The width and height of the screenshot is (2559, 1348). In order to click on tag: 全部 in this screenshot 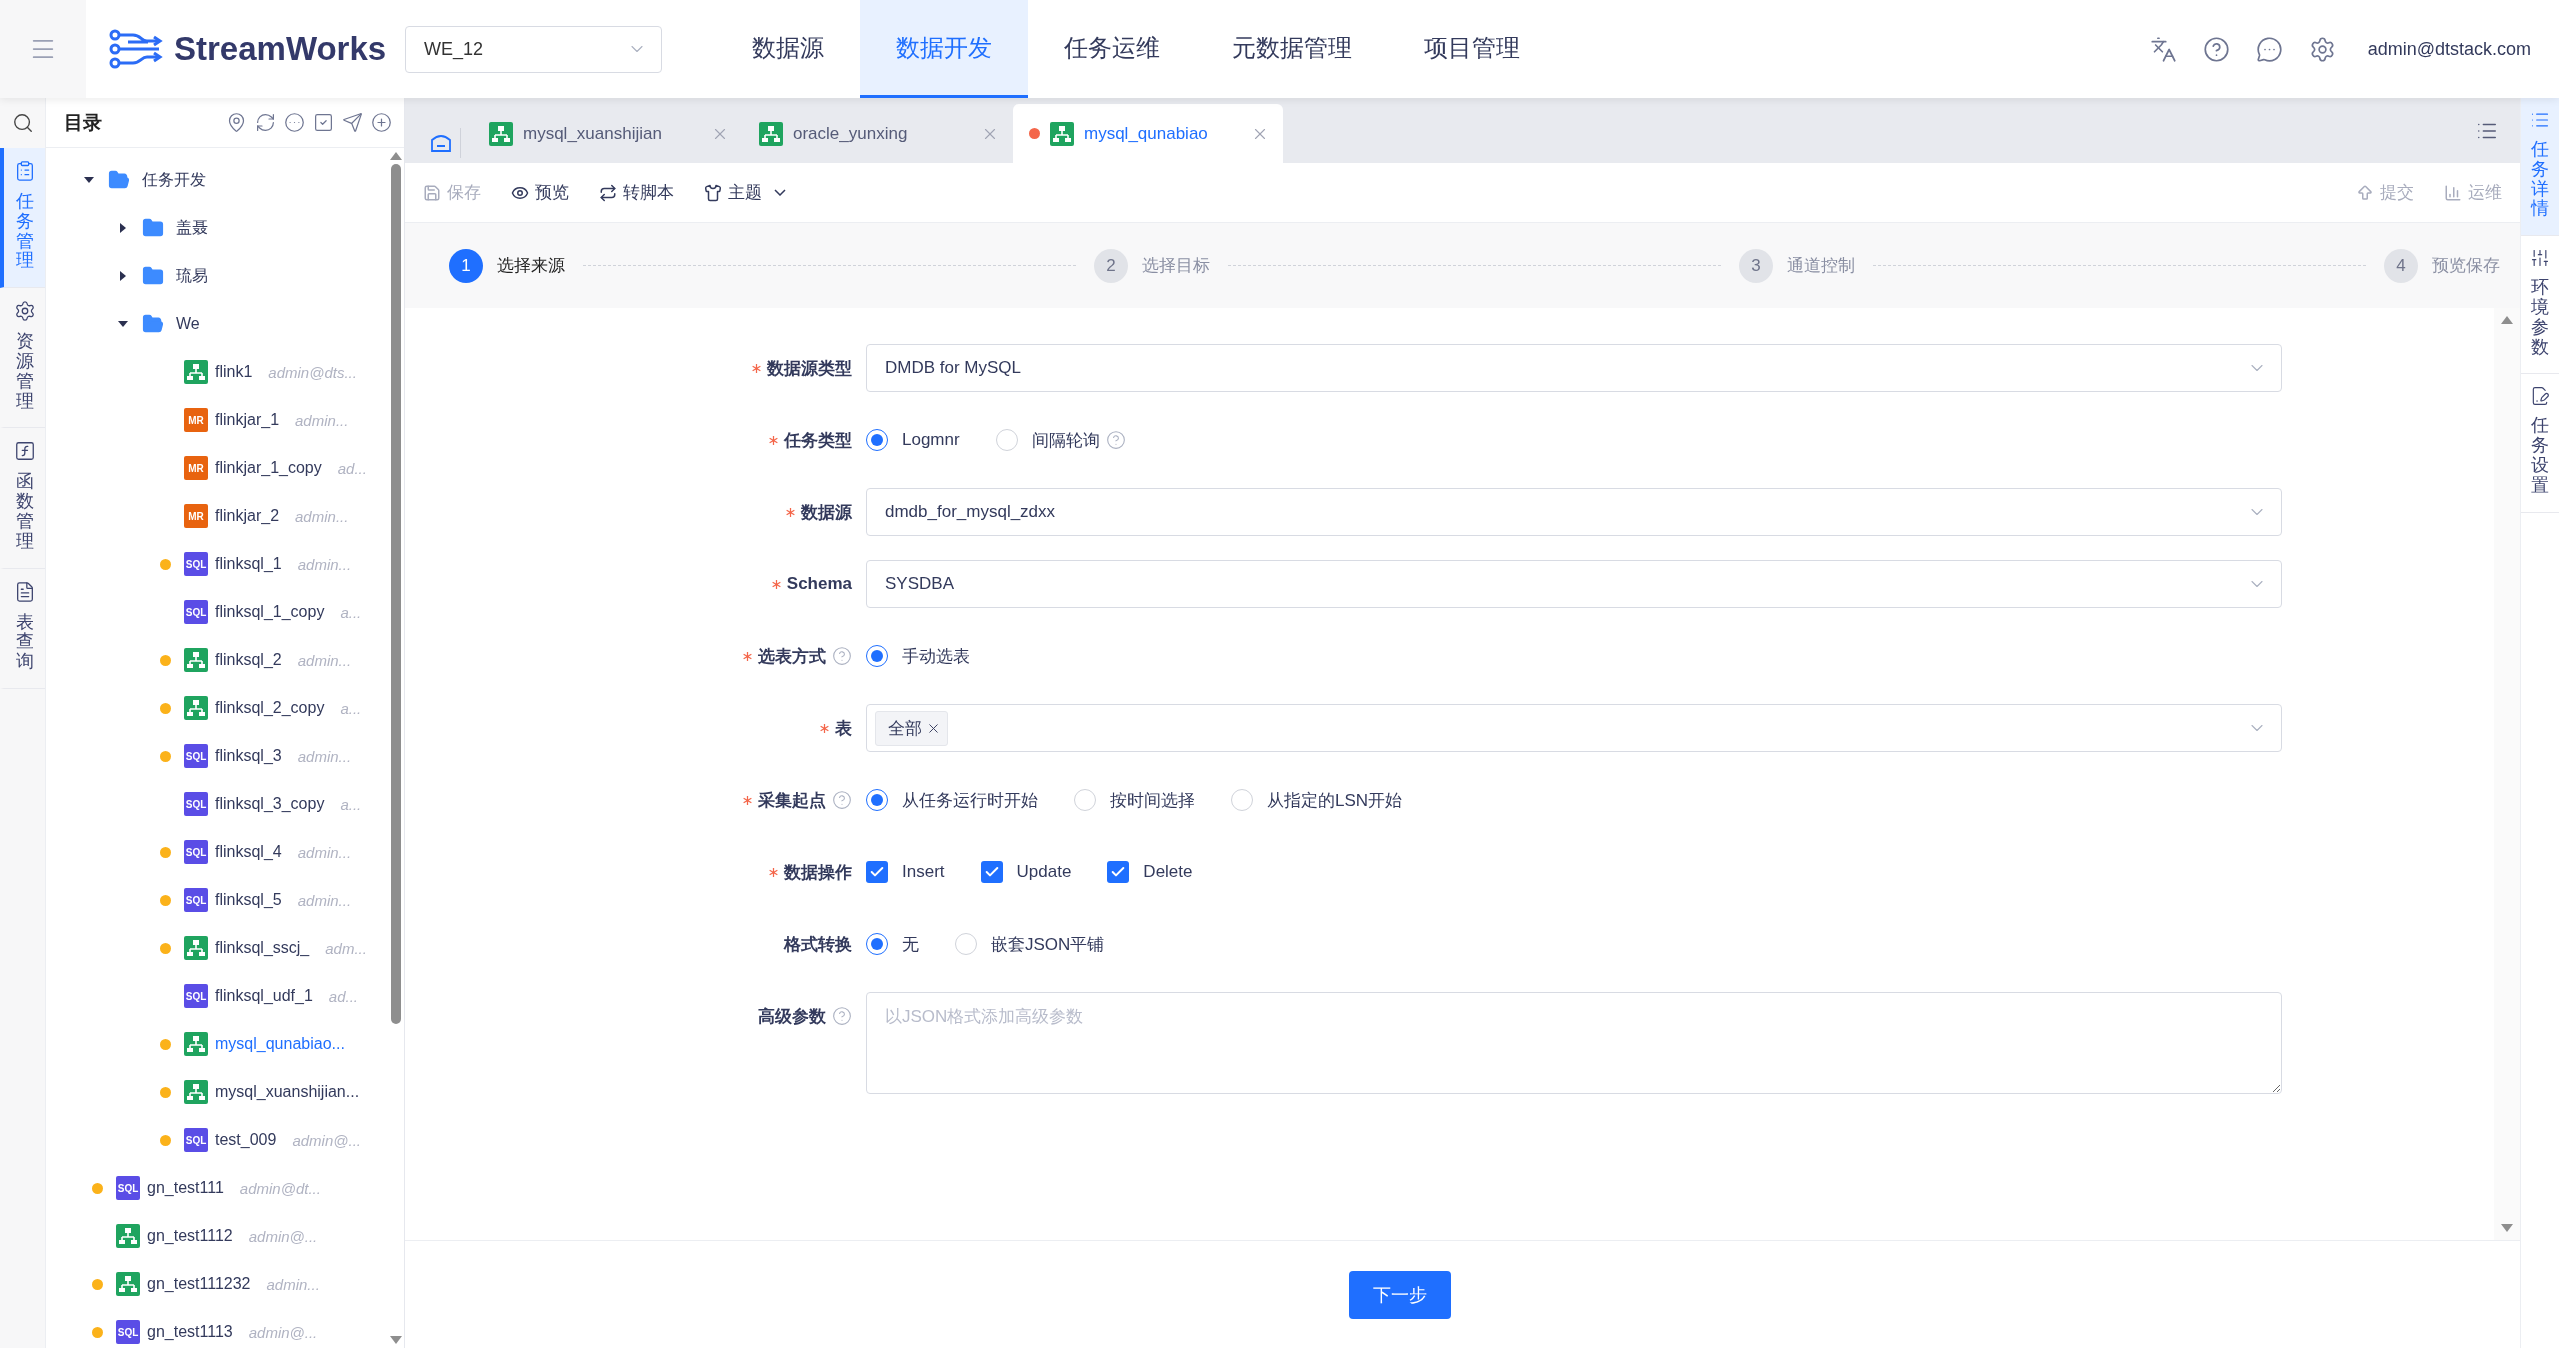, I will do `click(911, 728)`.